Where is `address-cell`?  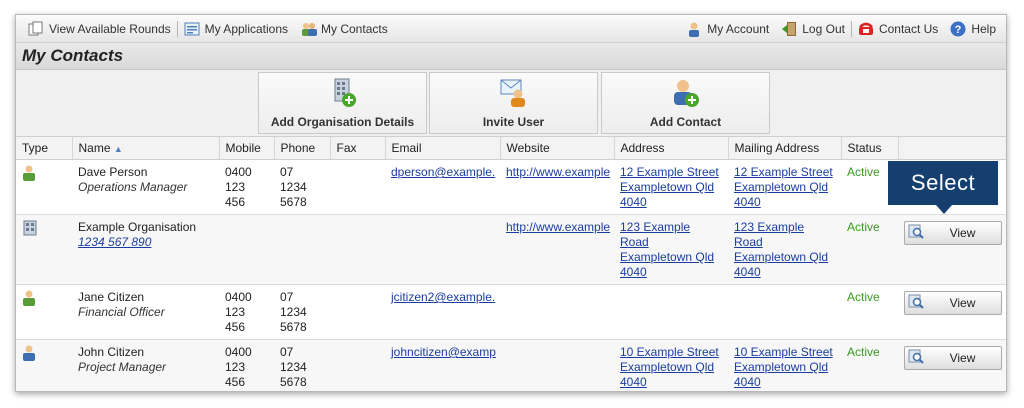
address-cell is located at coordinates (671, 312).